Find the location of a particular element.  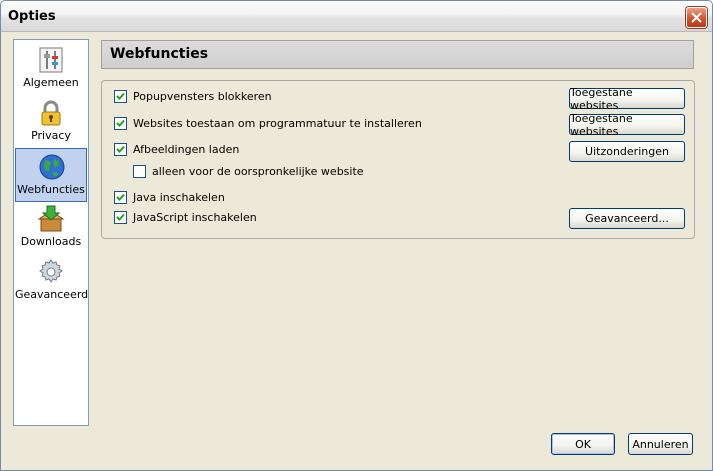

window-title: Opties is located at coordinates (32, 16).